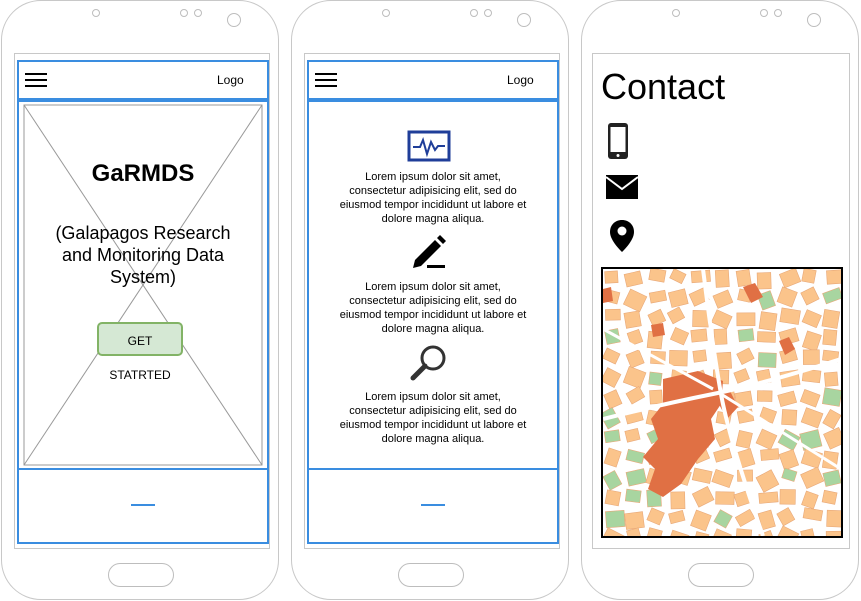 The width and height of the screenshot is (861, 601). I want to click on magnifier-icon, so click(428, 363).